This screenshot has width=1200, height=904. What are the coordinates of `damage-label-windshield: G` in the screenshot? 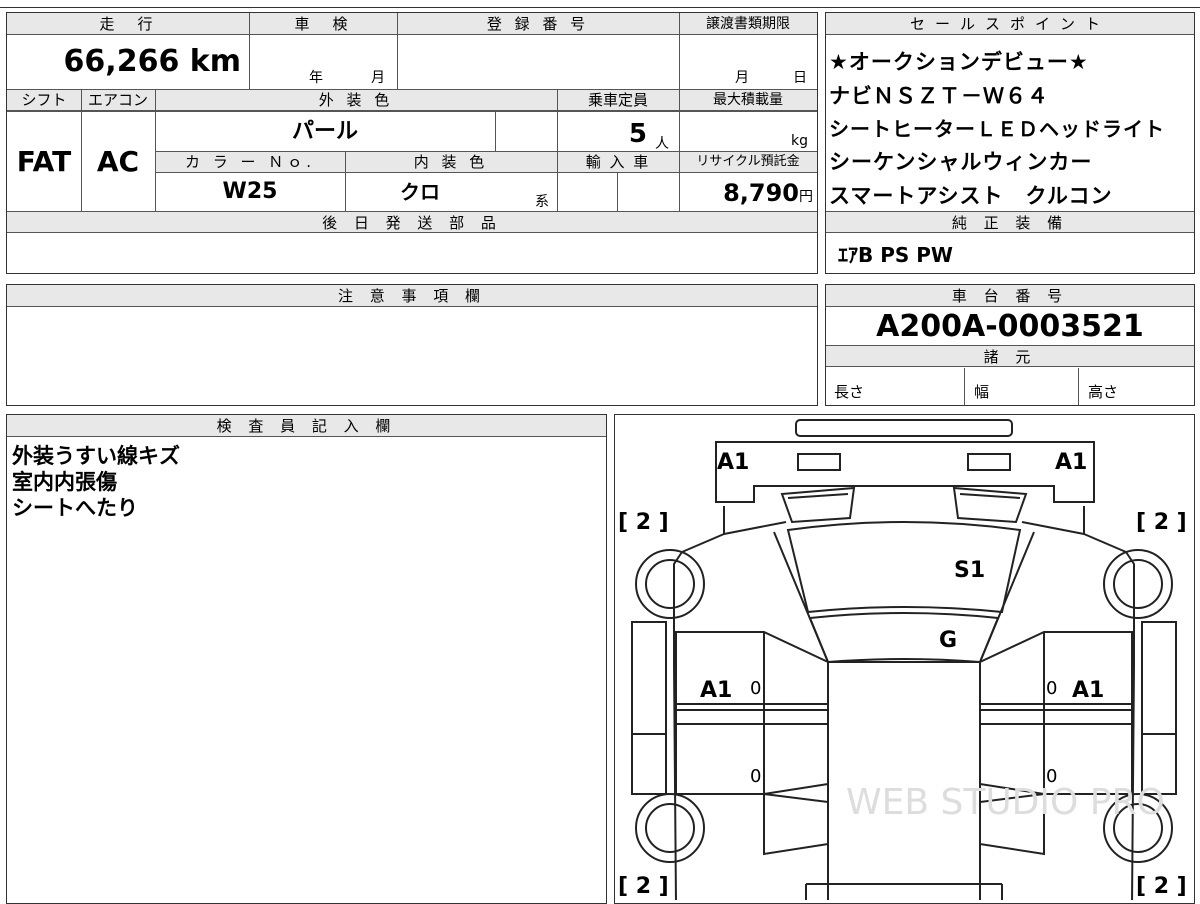 It's located at (948, 640).